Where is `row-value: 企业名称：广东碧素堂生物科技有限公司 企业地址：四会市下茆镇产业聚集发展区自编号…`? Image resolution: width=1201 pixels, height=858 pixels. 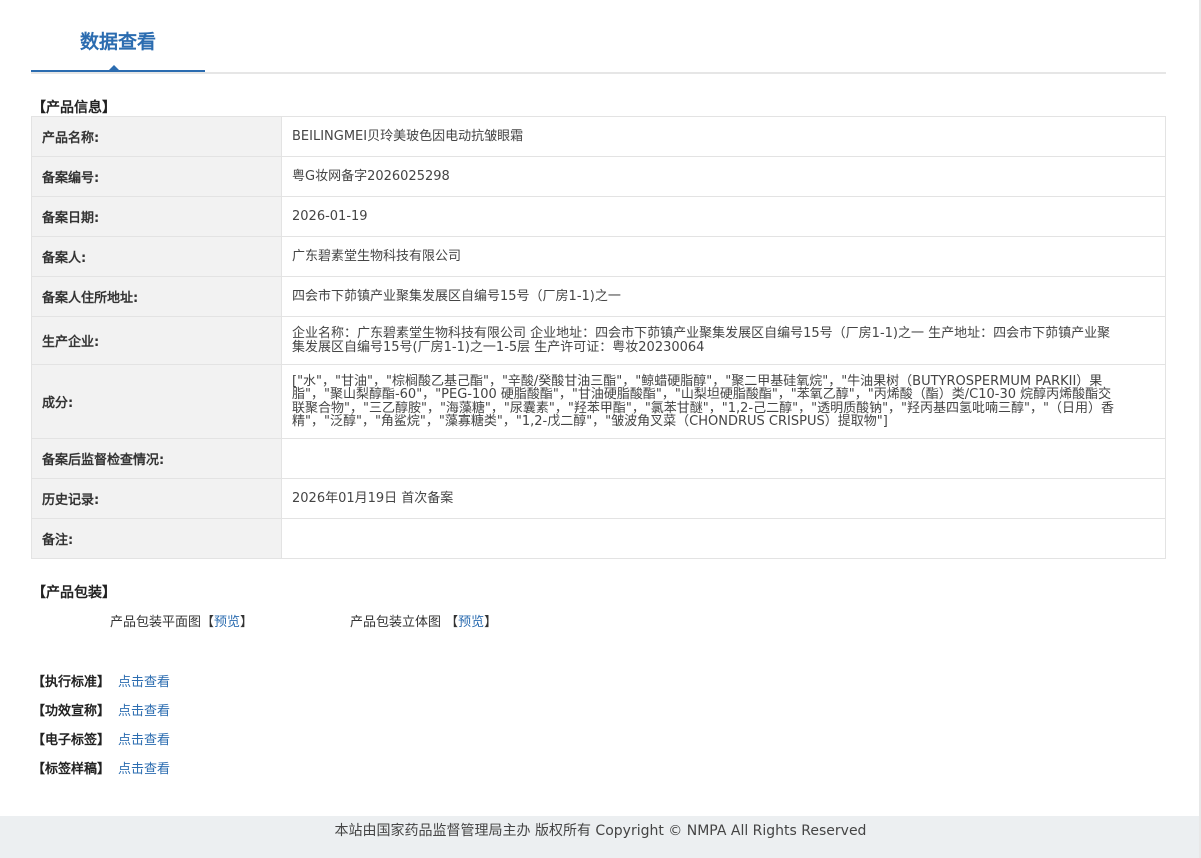 row-value: 企业名称：广东碧素堂生物科技有限公司 企业地址：四会市下茆镇产业聚集发展区自编号… is located at coordinates (723, 340).